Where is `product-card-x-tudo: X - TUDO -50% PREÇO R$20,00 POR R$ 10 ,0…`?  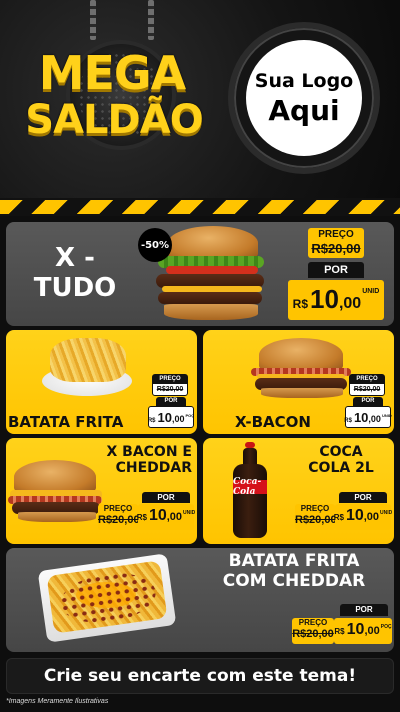
product-card-x-tudo: X - TUDO -50% PREÇO R$20,00 POR R$ 10 ,0… is located at coordinates (200, 274).